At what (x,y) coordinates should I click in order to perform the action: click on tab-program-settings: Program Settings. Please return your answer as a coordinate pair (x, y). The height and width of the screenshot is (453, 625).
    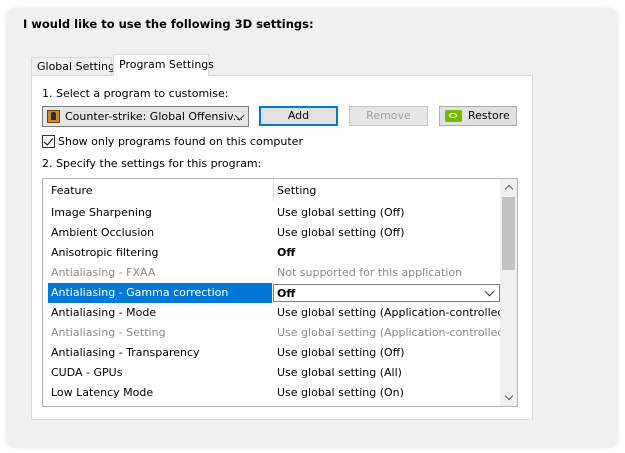
    Looking at the image, I should click on (163, 65).